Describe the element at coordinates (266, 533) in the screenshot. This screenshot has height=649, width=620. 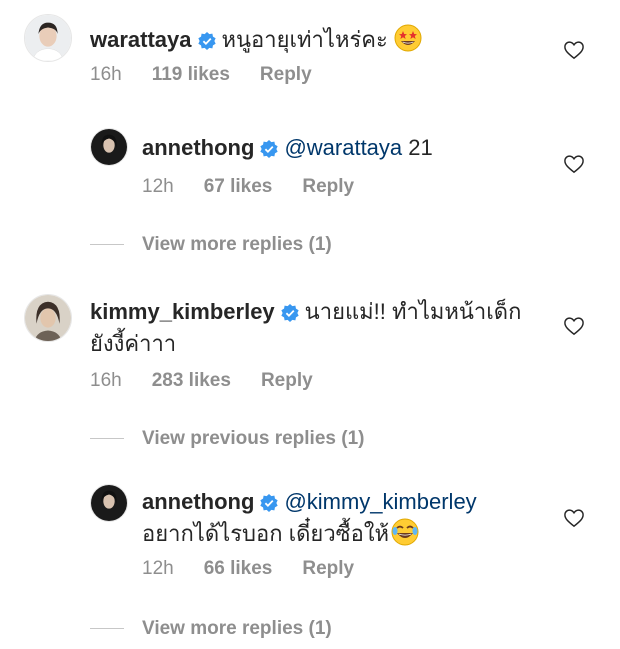
I see `comment-text-line2: อยากได้ไรบอก เดี๋ยวซื้อให้` at that location.